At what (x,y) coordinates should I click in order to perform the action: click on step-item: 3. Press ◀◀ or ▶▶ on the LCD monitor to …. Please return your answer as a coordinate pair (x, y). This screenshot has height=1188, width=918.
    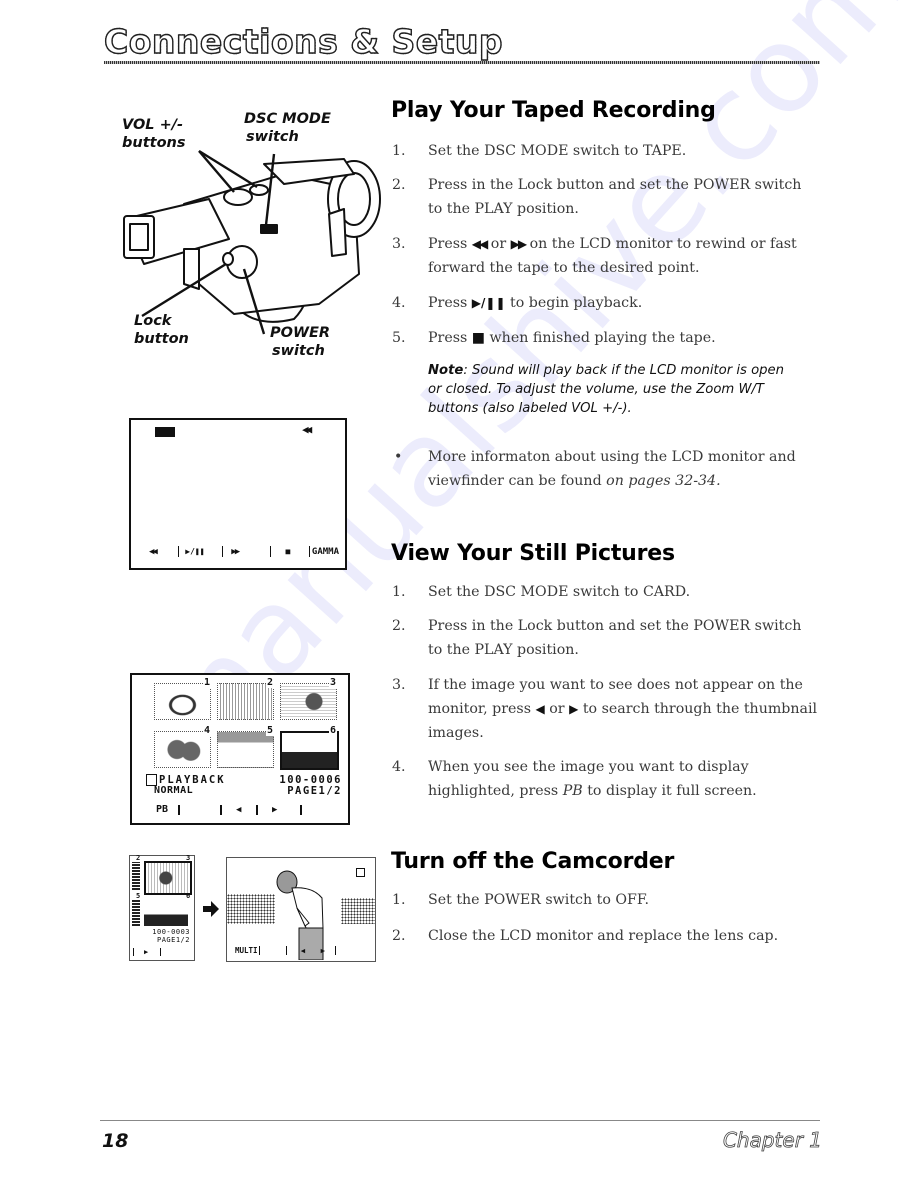
    Looking at the image, I should click on (594, 256).